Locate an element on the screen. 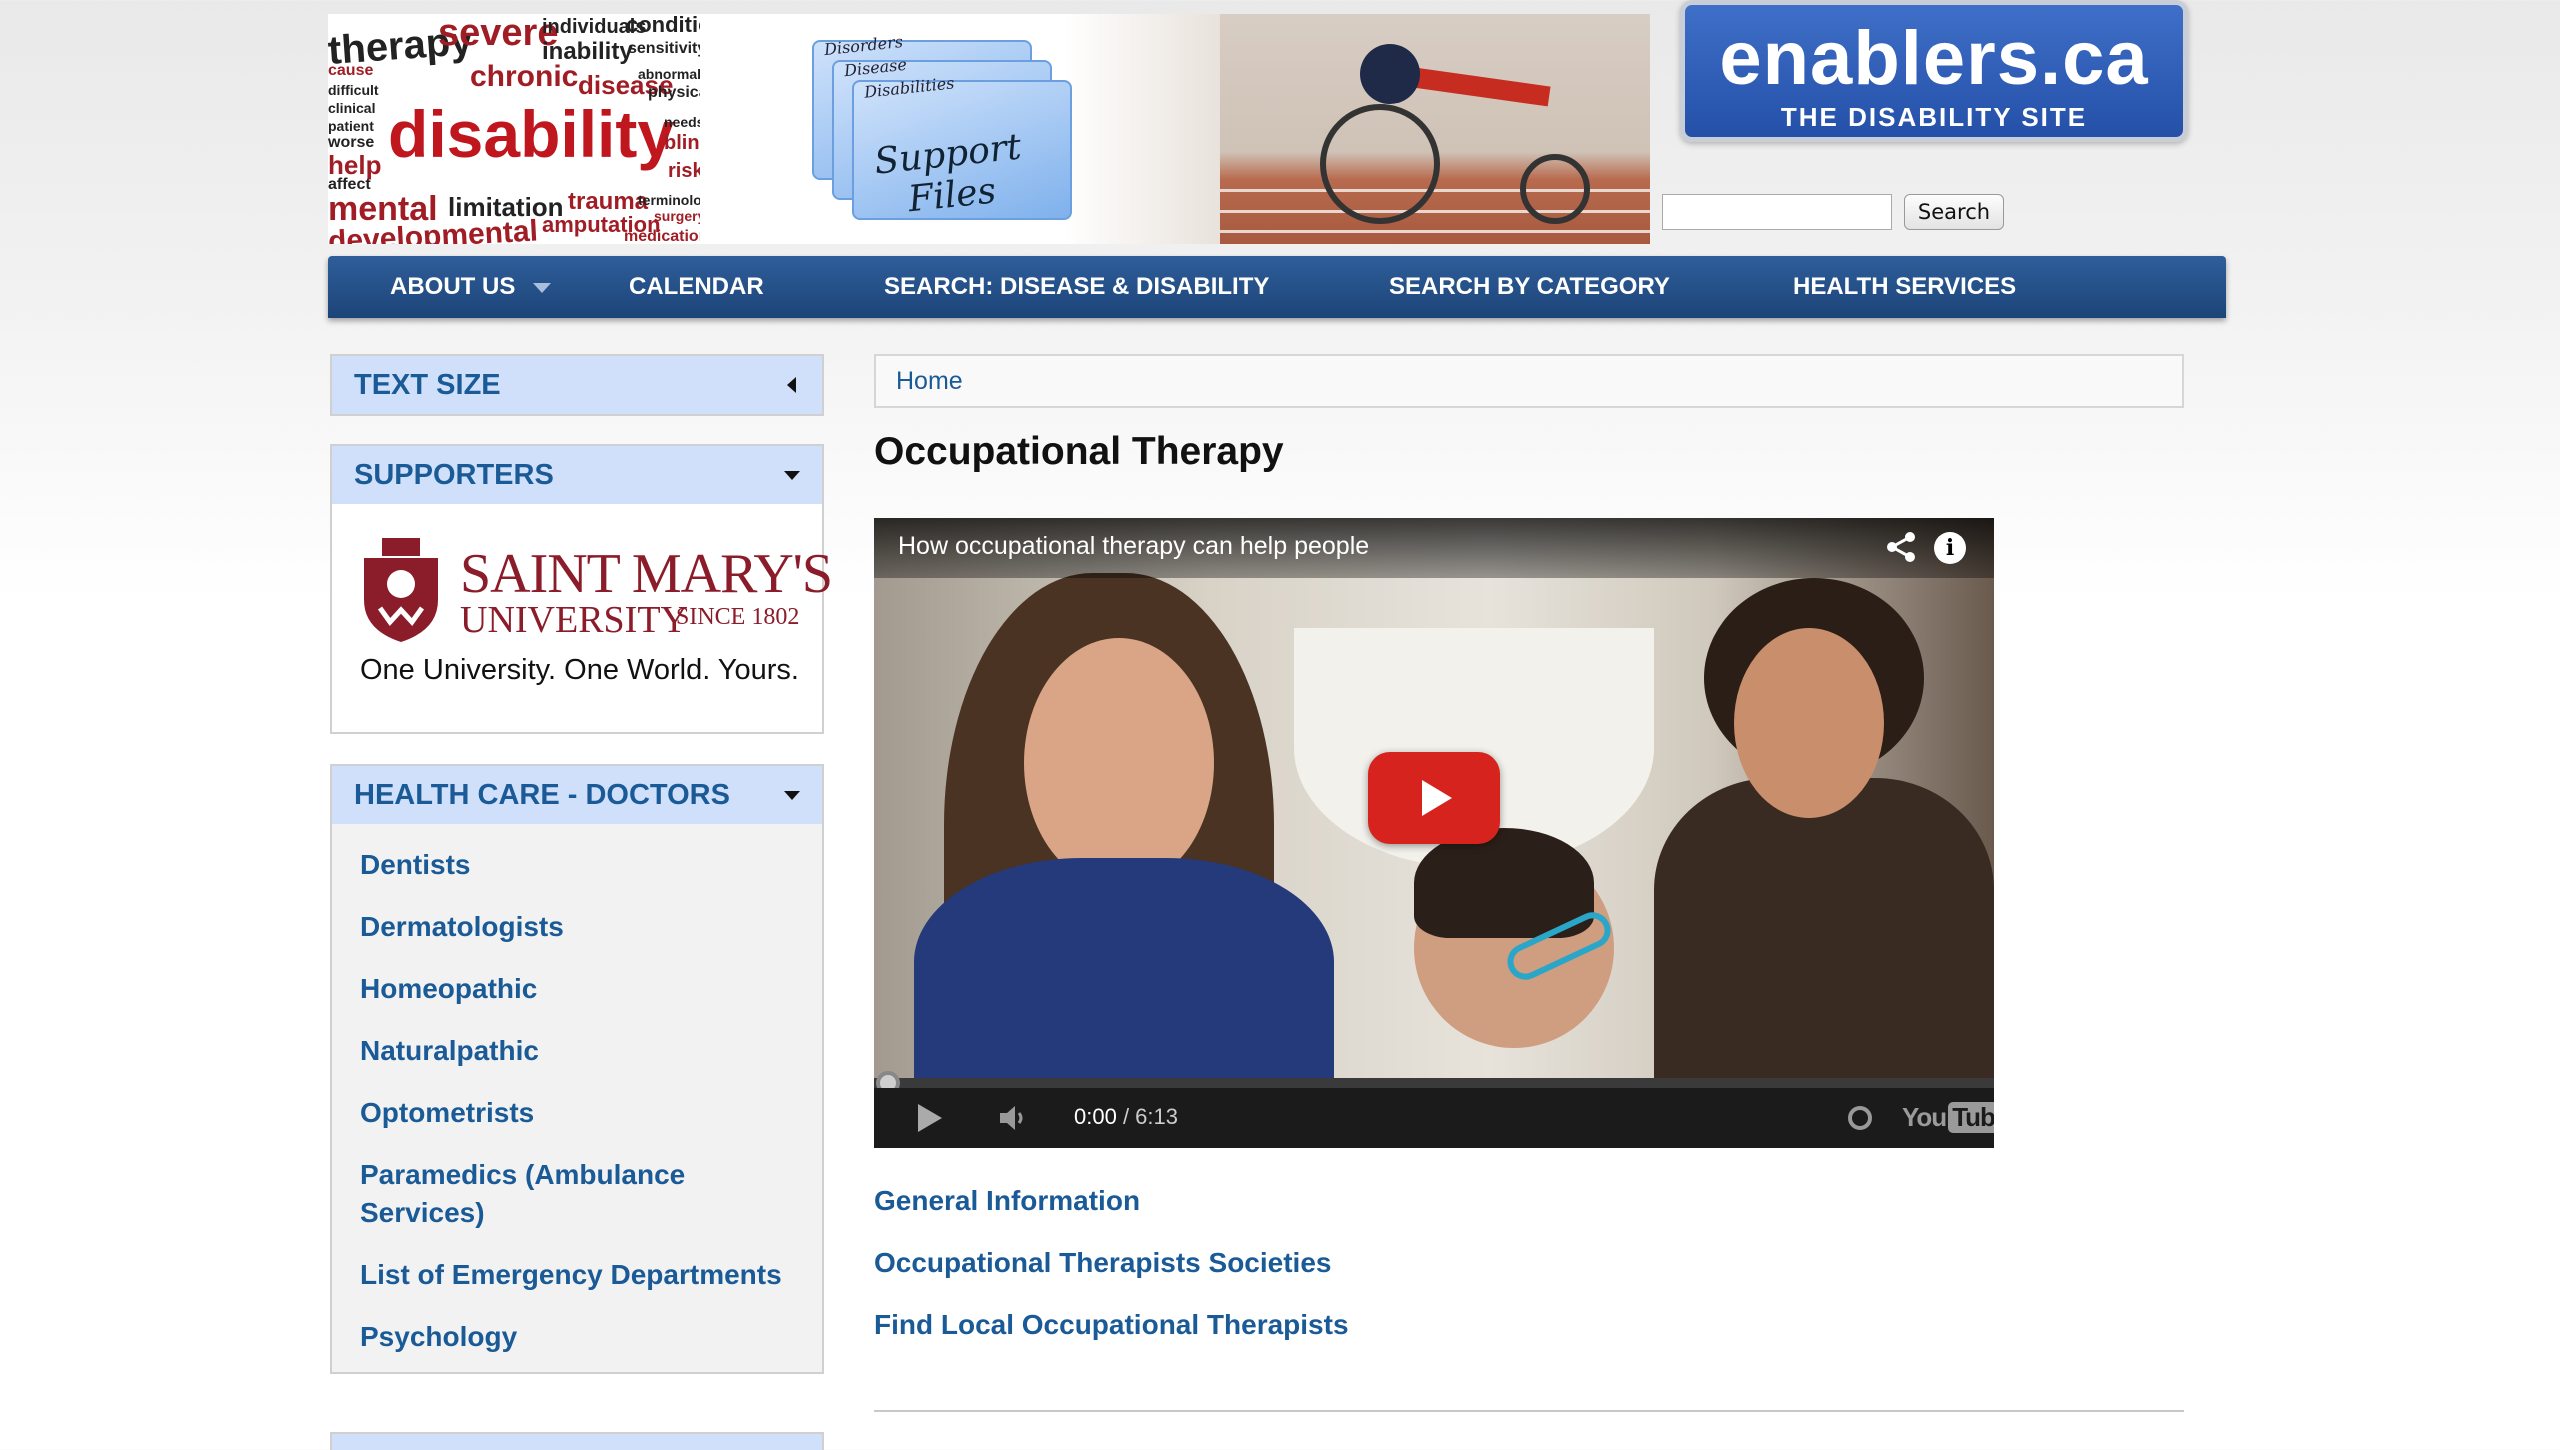  link-general-information: General Information is located at coordinates (1111, 1201).